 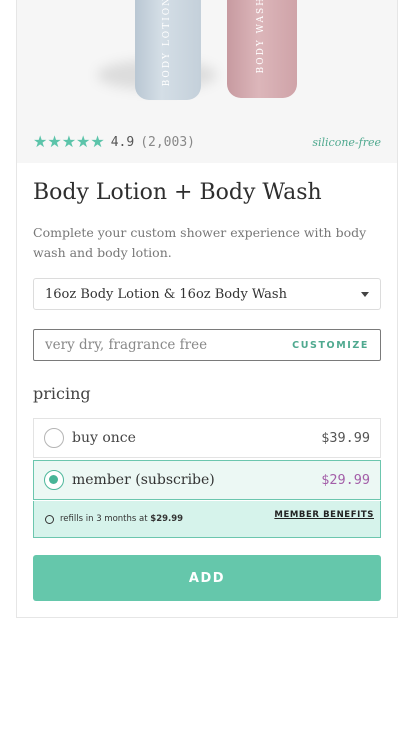 I want to click on member-subscribe-radio, so click(x=54, y=480).